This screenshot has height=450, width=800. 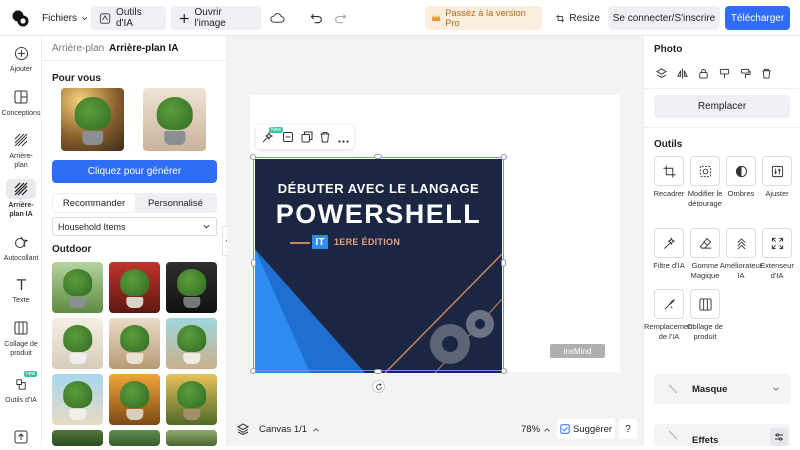 I want to click on layer-icon, so click(x=288, y=138).